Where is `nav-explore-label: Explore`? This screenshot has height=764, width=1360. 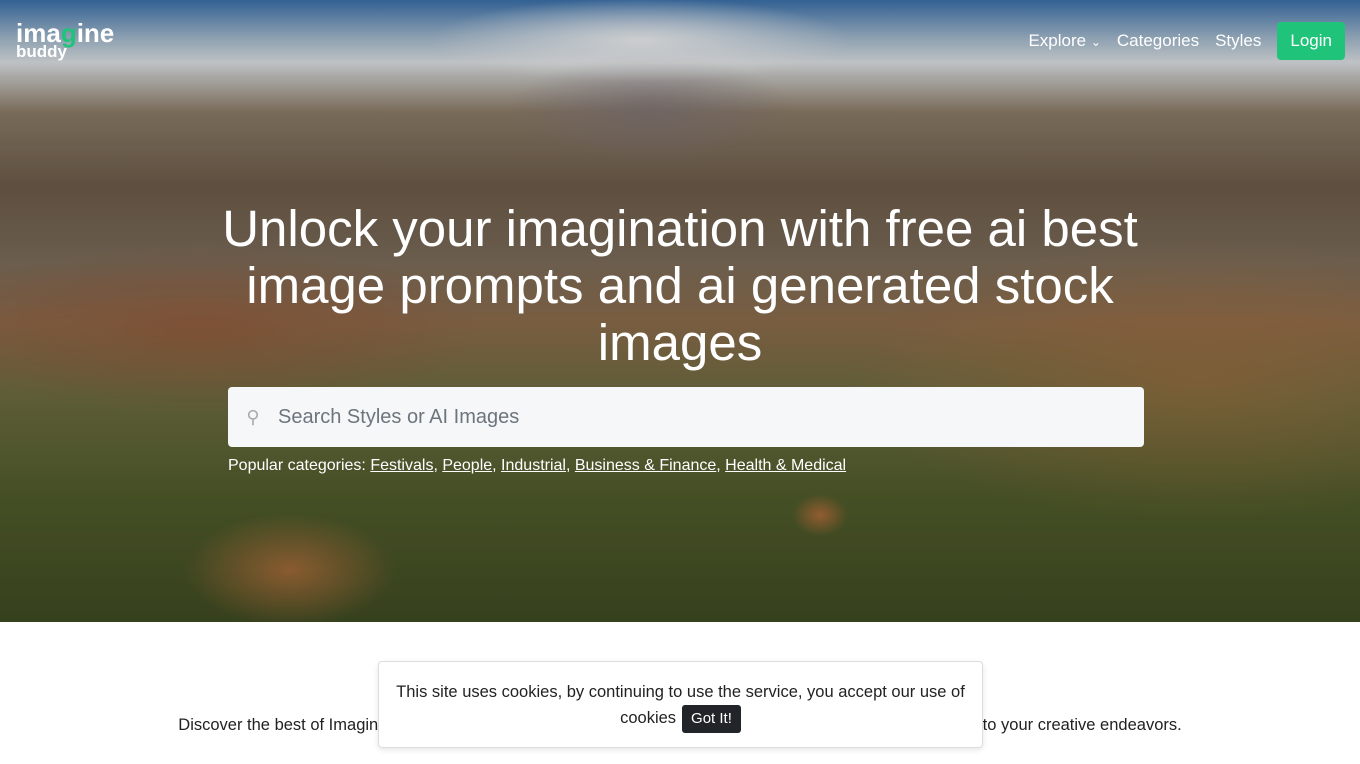
nav-explore-label: Explore is located at coordinates (1057, 40).